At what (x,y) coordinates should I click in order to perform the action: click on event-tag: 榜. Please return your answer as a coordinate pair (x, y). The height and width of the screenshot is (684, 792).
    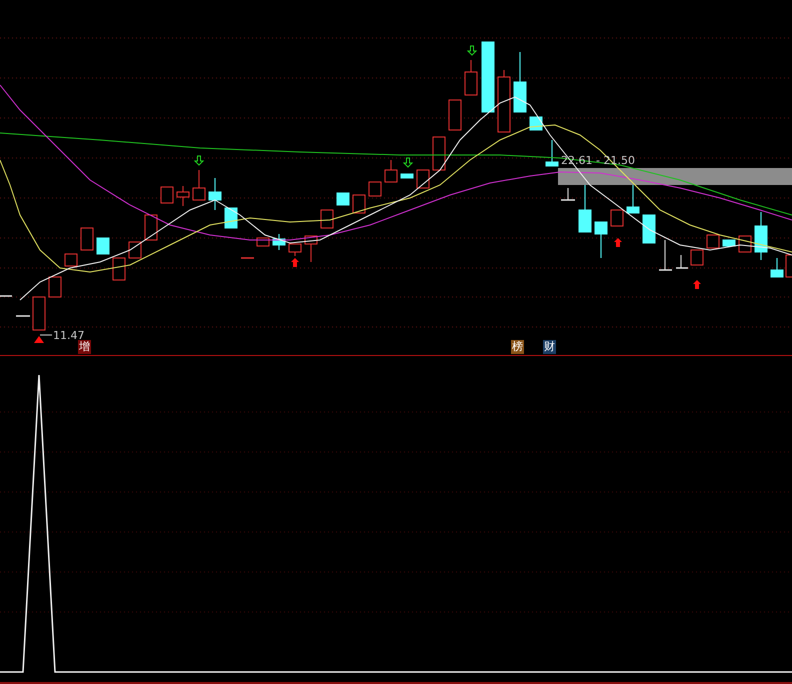
    Looking at the image, I should click on (517, 347).